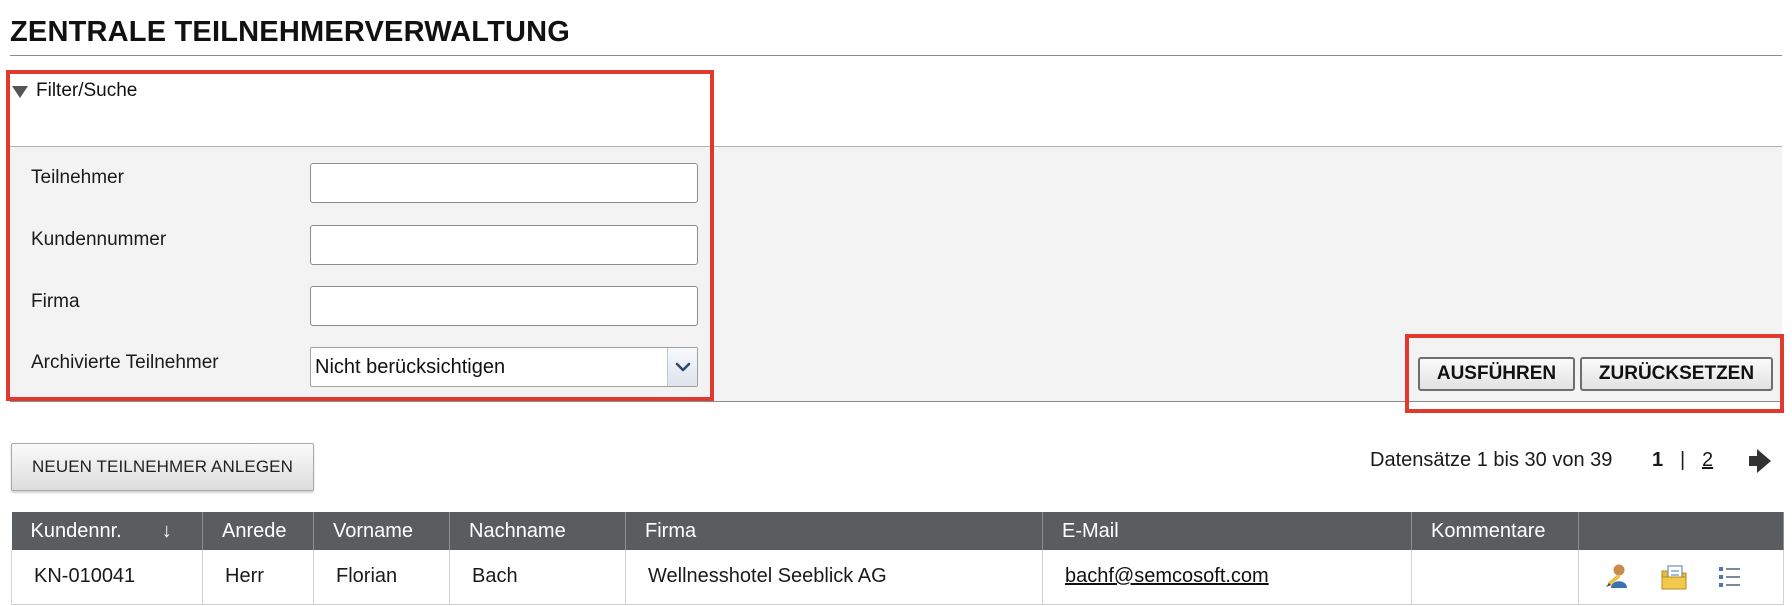  I want to click on archived-participants-label: Archivierte Teilnehmer, so click(125, 362).